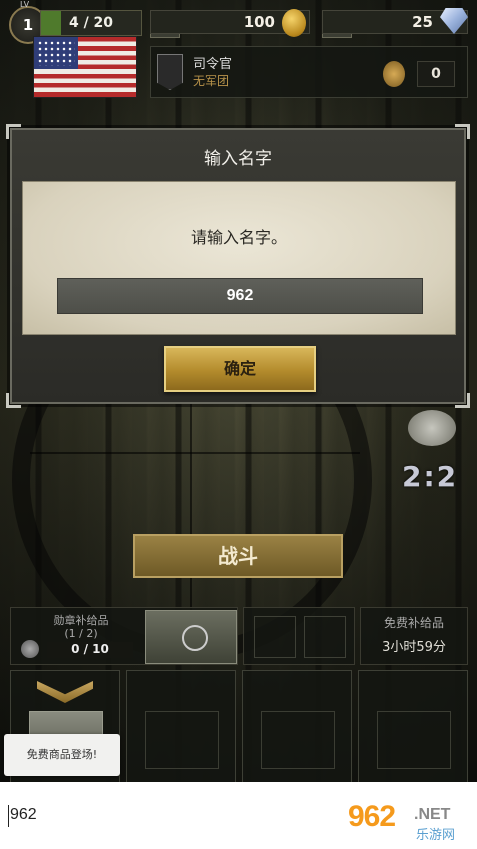 Image resolution: width=477 pixels, height=849 pixels. What do you see at coordinates (394, 74) in the screenshot?
I see `medal-icon` at bounding box center [394, 74].